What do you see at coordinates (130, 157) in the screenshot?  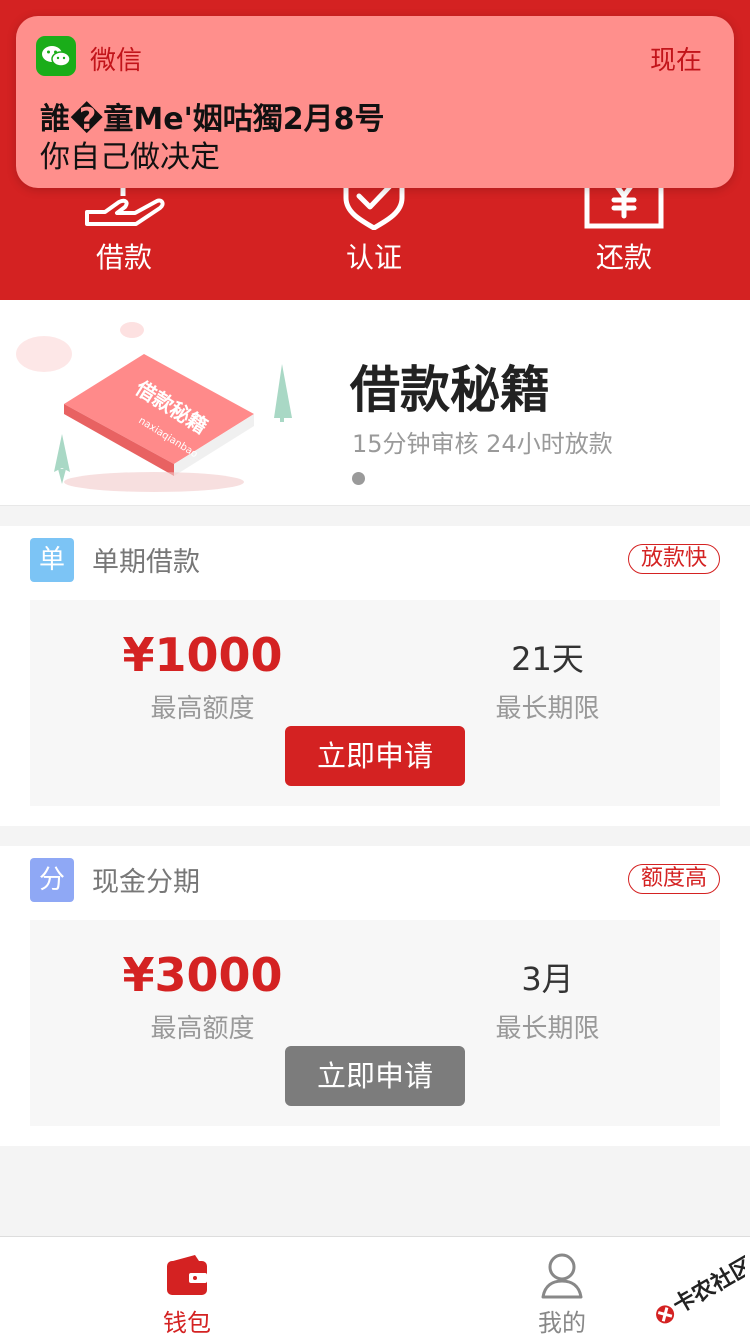 I see `notification-message: 你自己做决定` at bounding box center [130, 157].